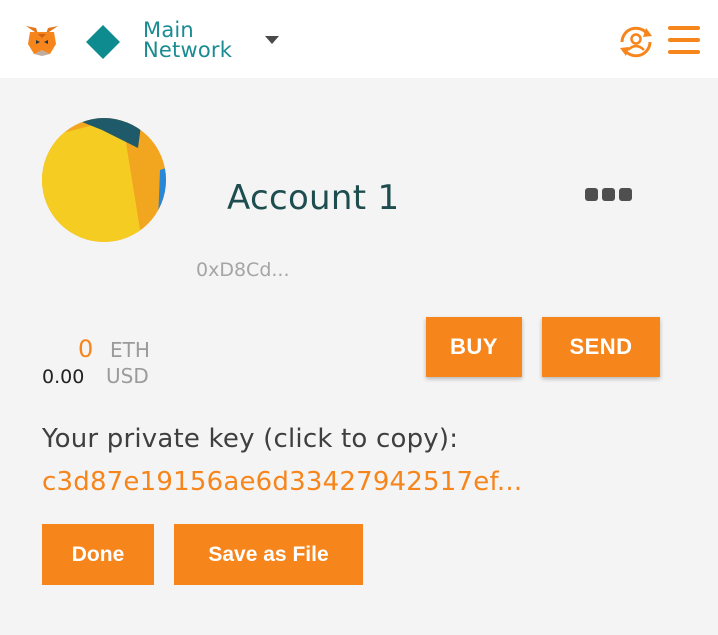 The height and width of the screenshot is (635, 718). What do you see at coordinates (98, 554) in the screenshot?
I see `done-button: Done` at bounding box center [98, 554].